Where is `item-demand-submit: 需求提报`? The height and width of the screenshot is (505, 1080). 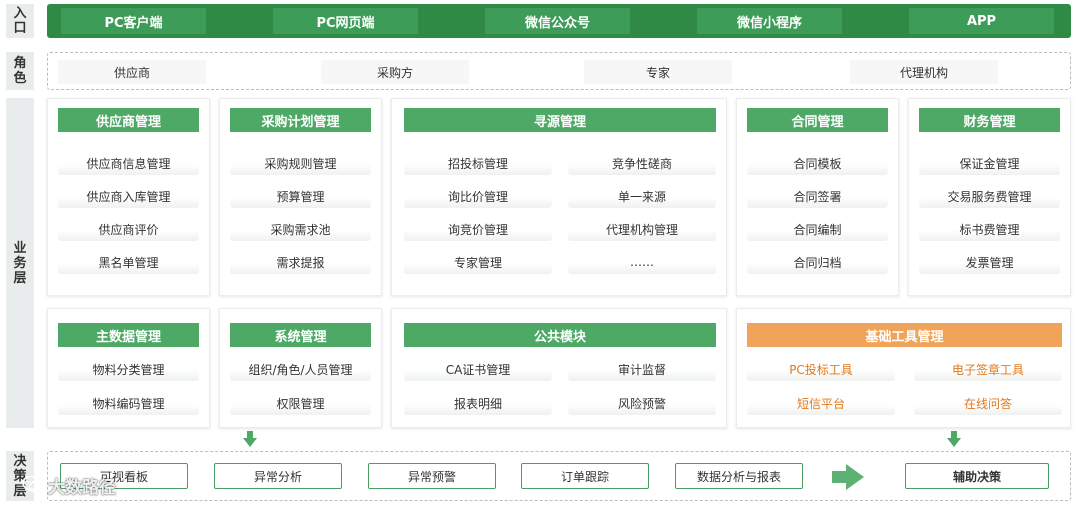
item-demand-submit: 需求提报 is located at coordinates (300, 262).